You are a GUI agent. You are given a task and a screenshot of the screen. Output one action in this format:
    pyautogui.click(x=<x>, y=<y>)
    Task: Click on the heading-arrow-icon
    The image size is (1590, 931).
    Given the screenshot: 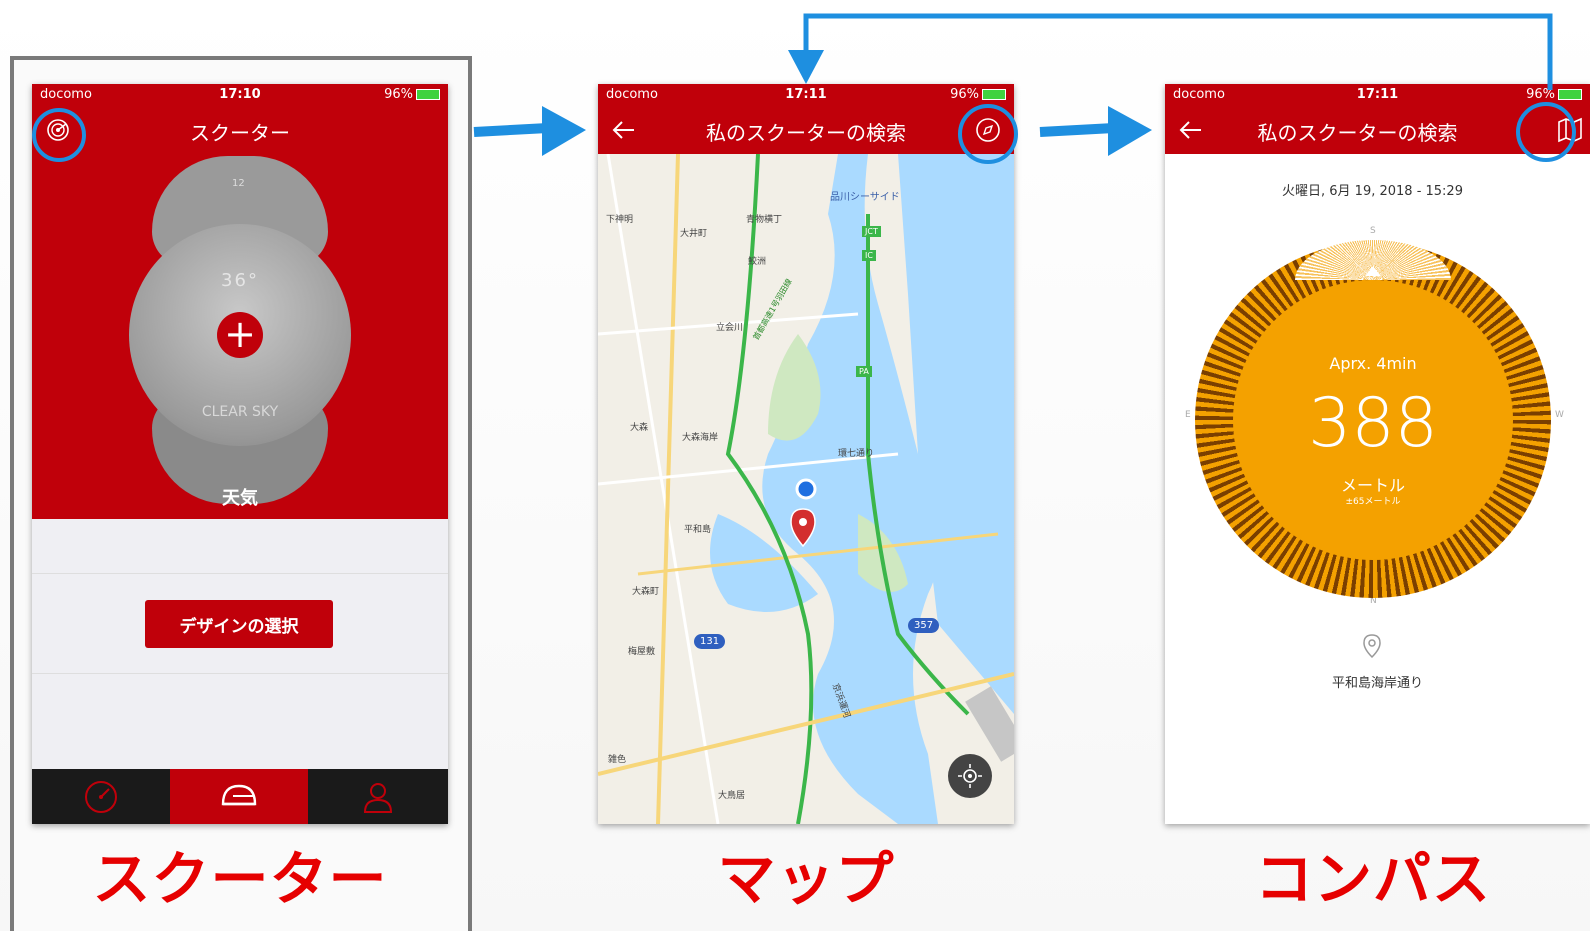 What is the action you would take?
    pyautogui.click(x=1373, y=271)
    